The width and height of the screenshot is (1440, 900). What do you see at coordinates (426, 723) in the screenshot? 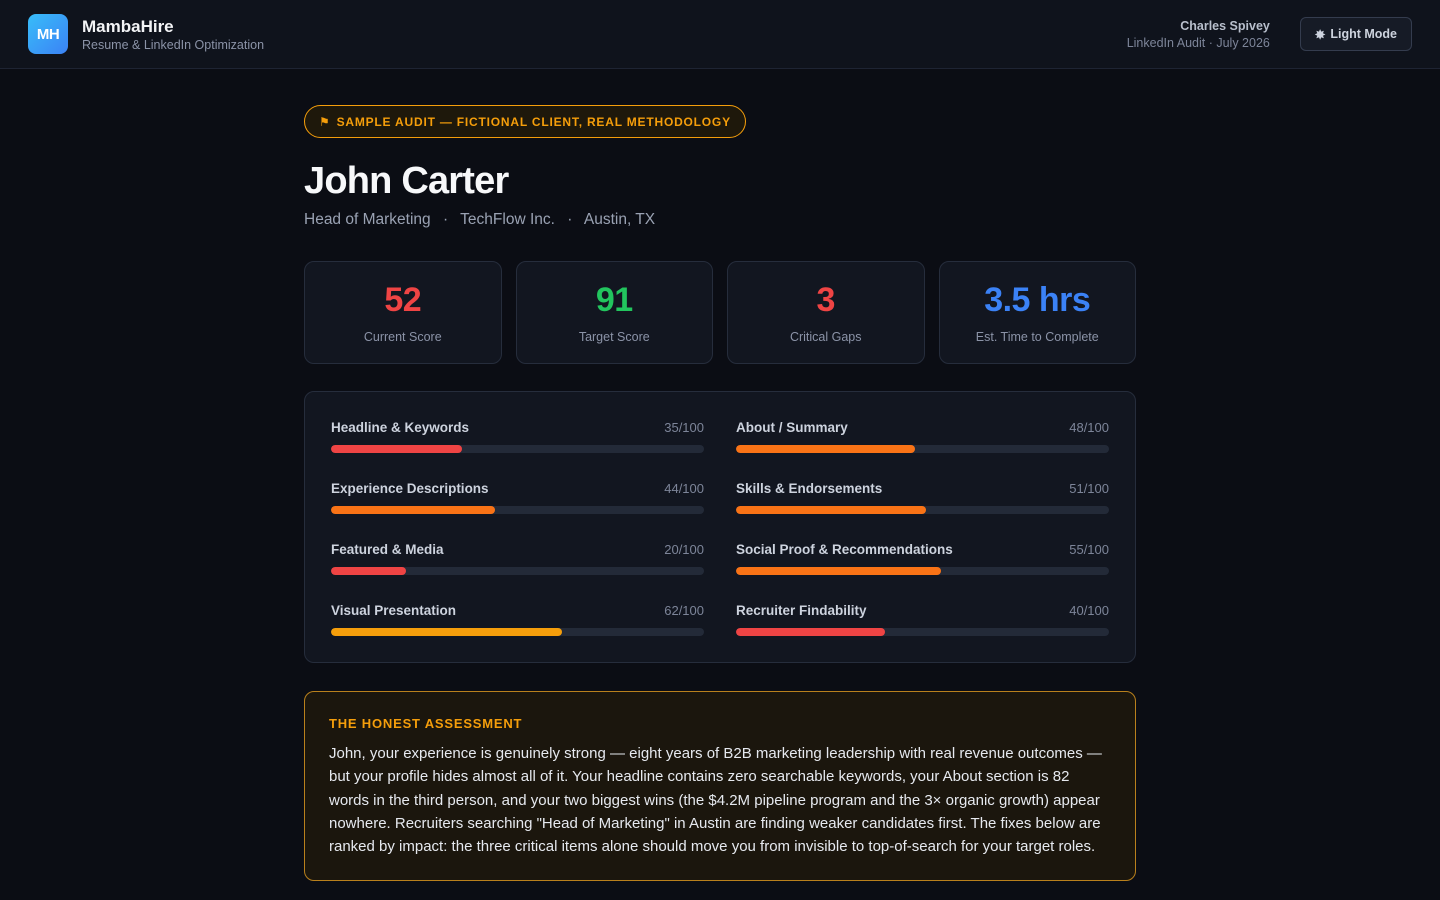
I see `assessment-title: THE HONEST ASSESSMENT` at bounding box center [426, 723].